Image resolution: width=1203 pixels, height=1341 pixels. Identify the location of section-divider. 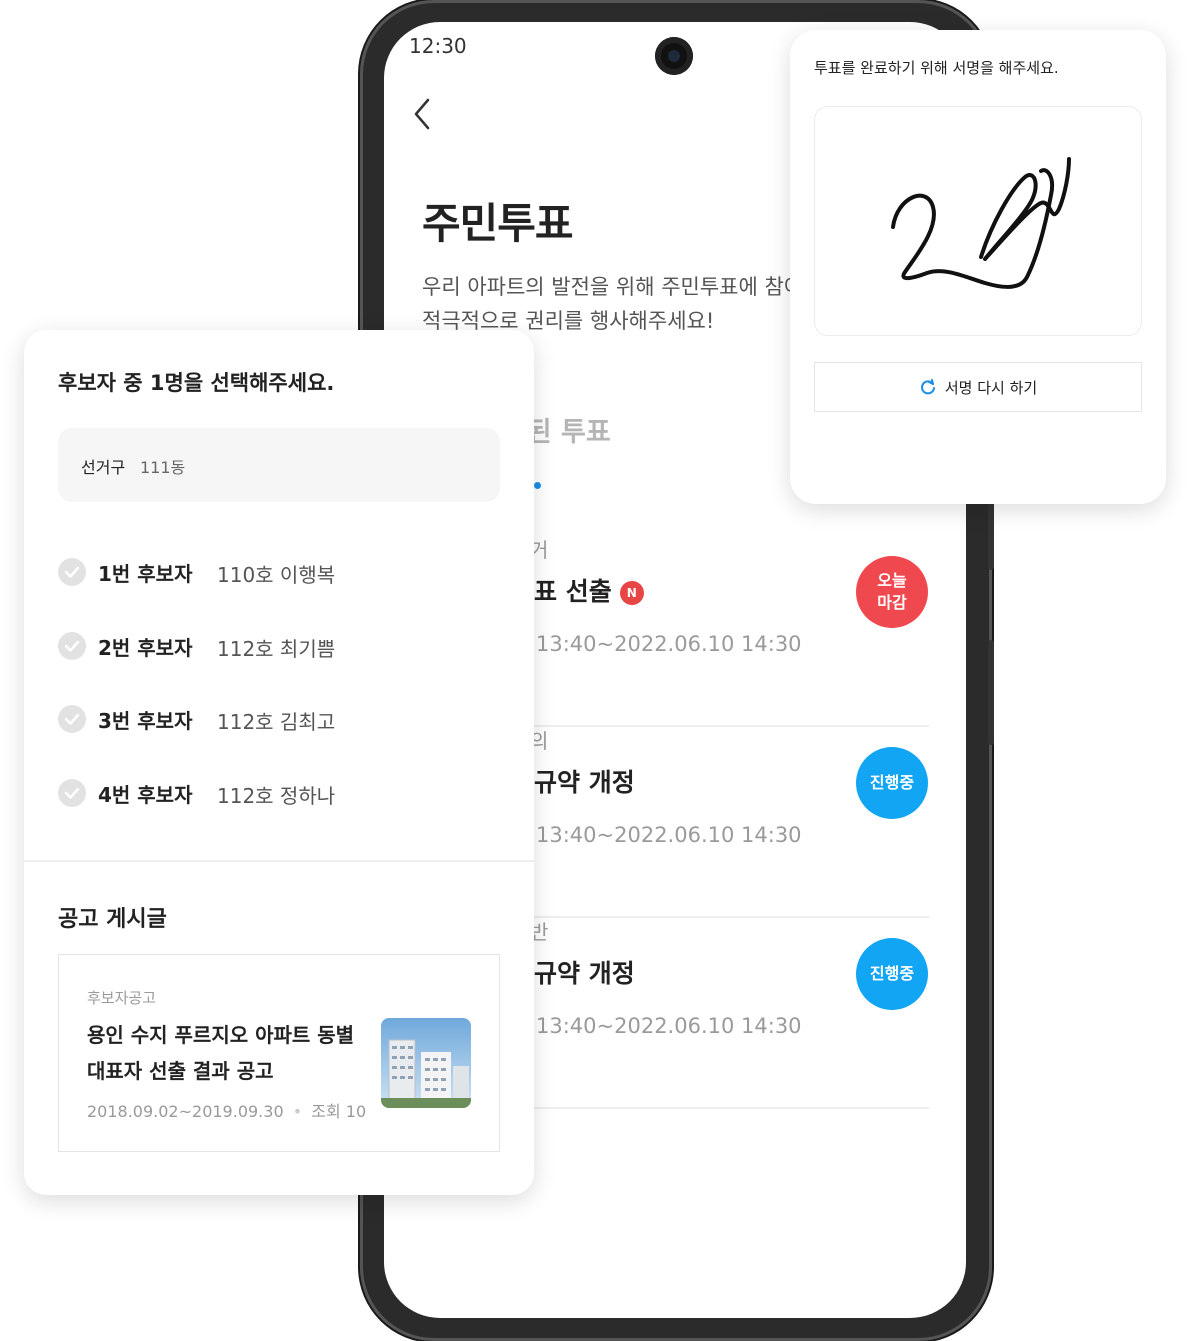
(279, 861).